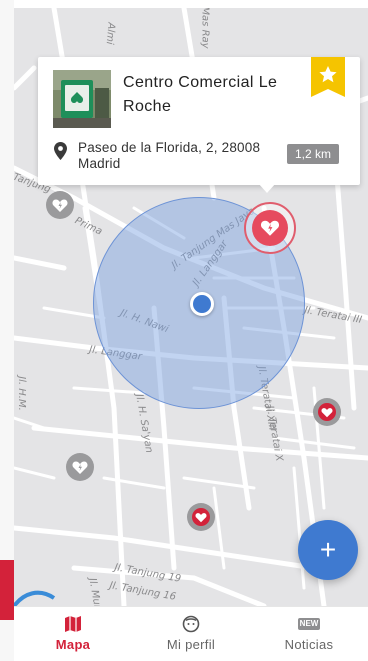 The image size is (368, 661). I want to click on star-icon, so click(328, 77).